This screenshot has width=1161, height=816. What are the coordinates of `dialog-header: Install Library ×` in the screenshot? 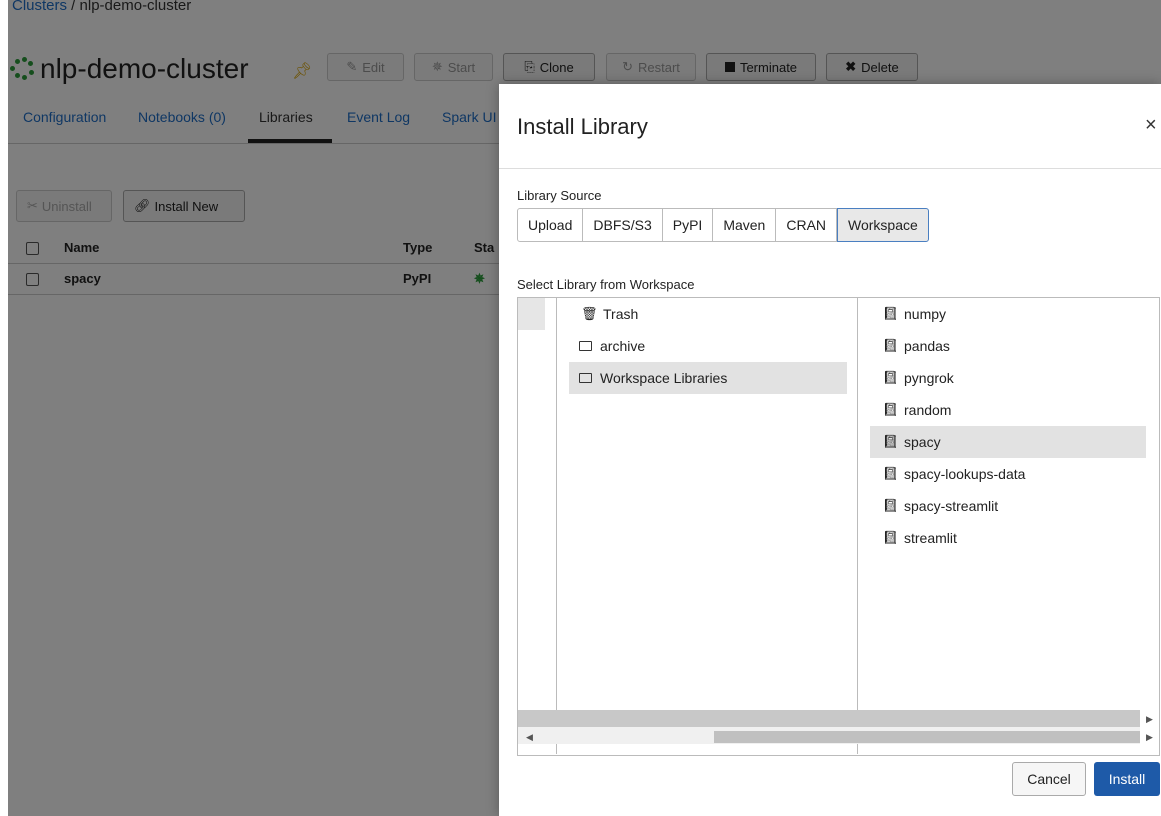 It's located at (830, 126).